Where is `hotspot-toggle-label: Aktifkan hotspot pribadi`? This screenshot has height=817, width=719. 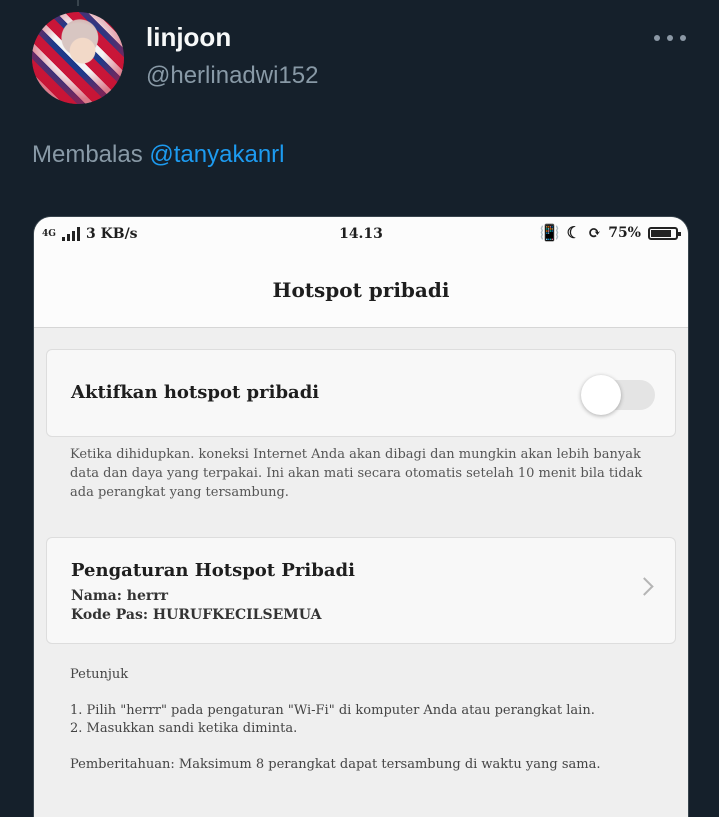
hotspot-toggle-label: Aktifkan hotspot pribadi is located at coordinates (195, 392).